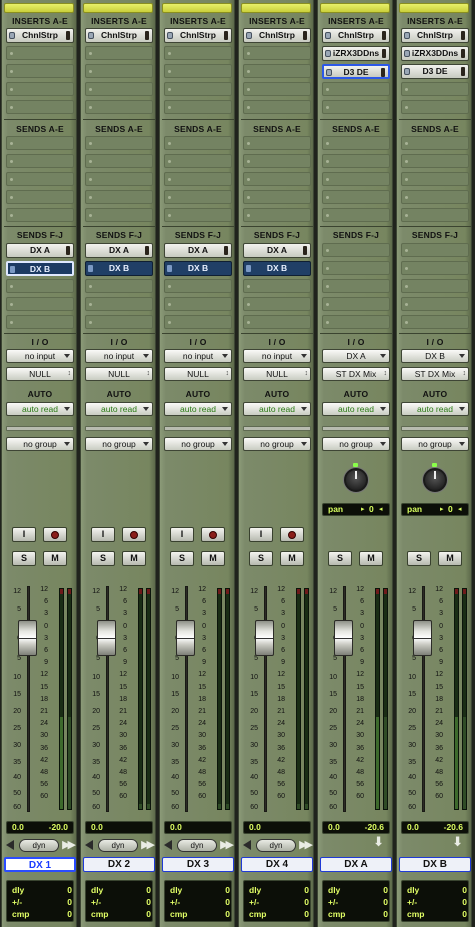  What do you see at coordinates (356, 53) in the screenshot?
I see `insert-slot-2: iZRX3DDns` at bounding box center [356, 53].